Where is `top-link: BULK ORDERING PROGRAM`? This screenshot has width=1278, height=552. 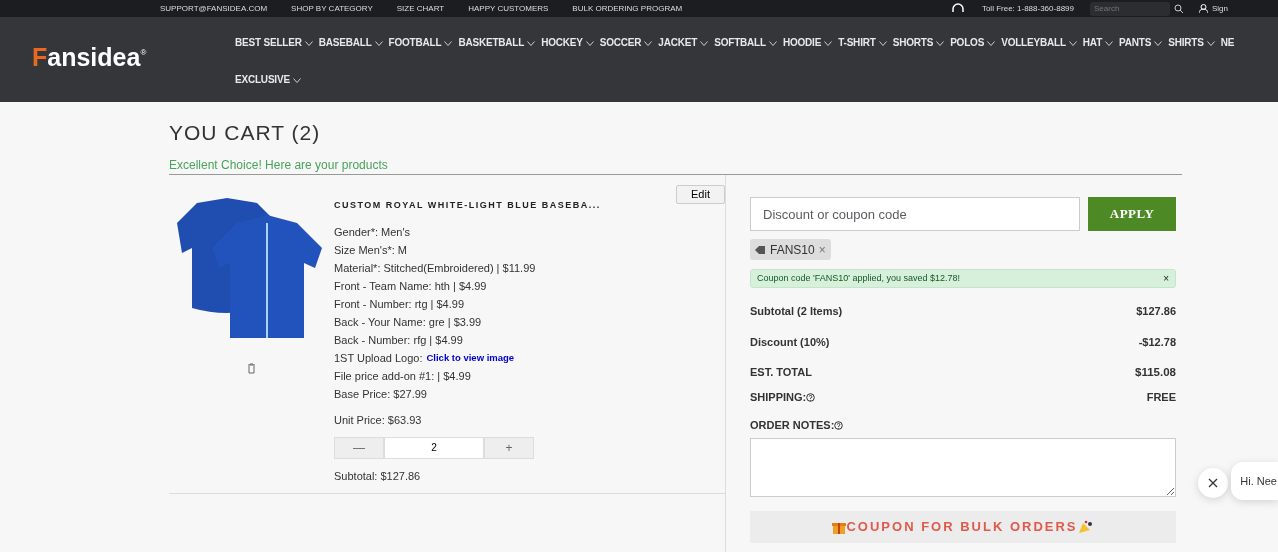
top-link: BULK ORDERING PROGRAM is located at coordinates (627, 8).